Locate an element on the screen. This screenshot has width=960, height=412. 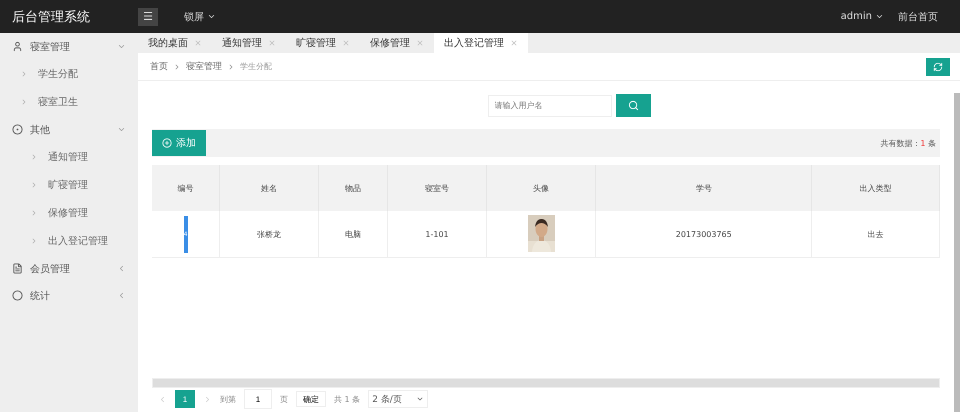
table-cell: 张桥龙 is located at coordinates (269, 234).